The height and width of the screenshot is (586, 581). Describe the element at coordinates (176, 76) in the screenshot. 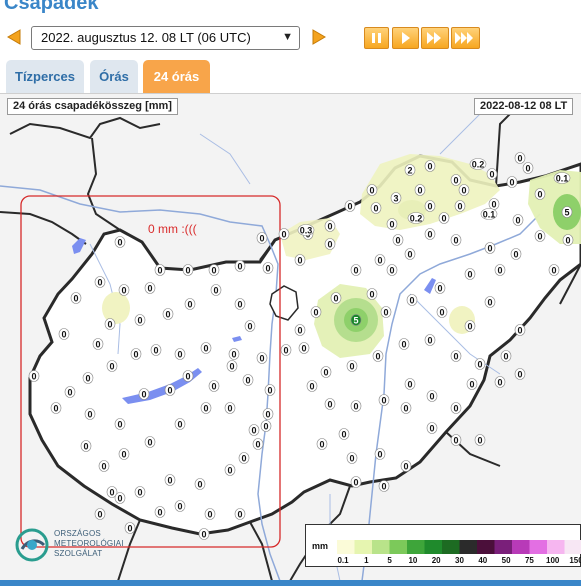

I see `tab-24-oras: 24 órás` at that location.